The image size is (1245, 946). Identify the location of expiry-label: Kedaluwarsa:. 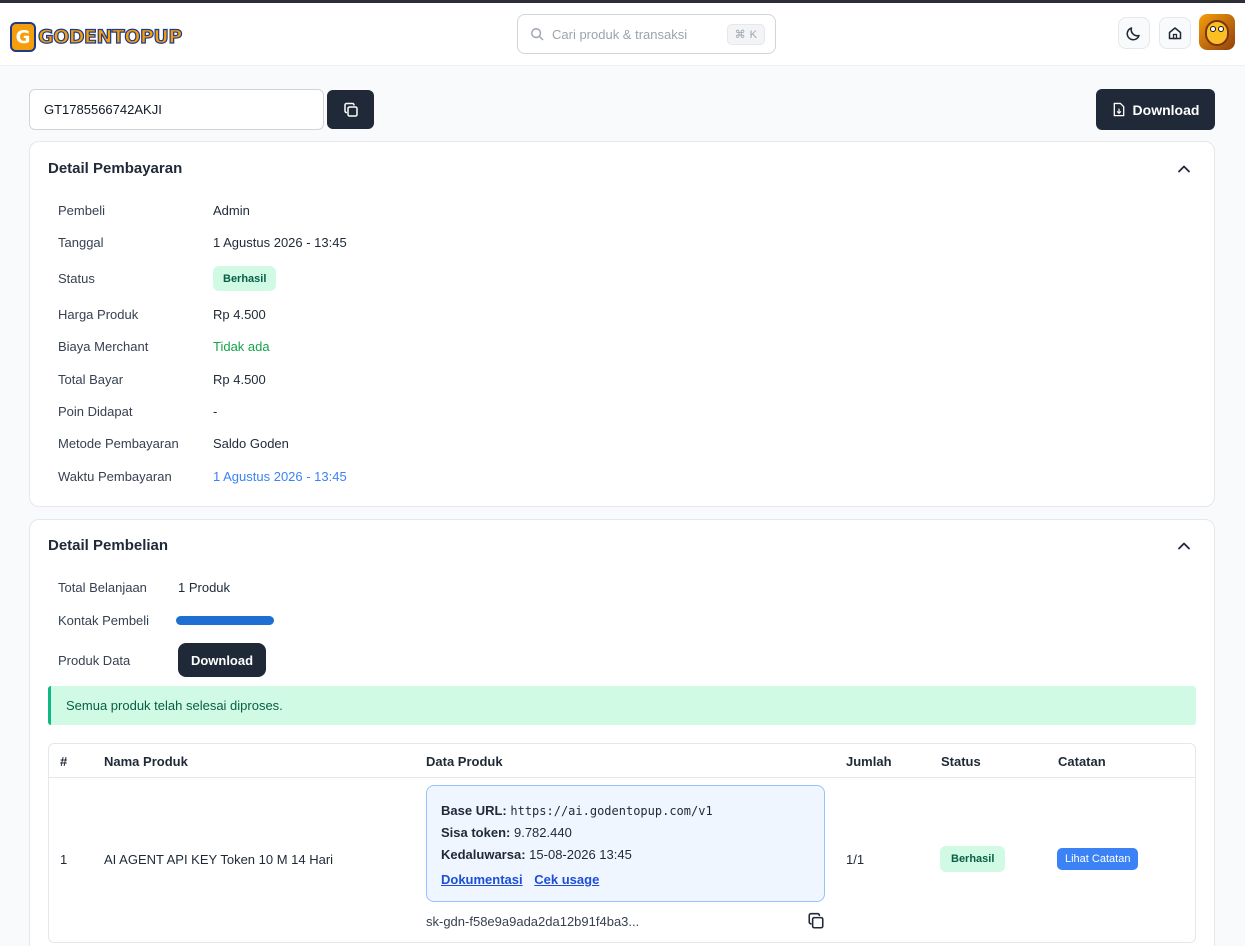
(483, 854).